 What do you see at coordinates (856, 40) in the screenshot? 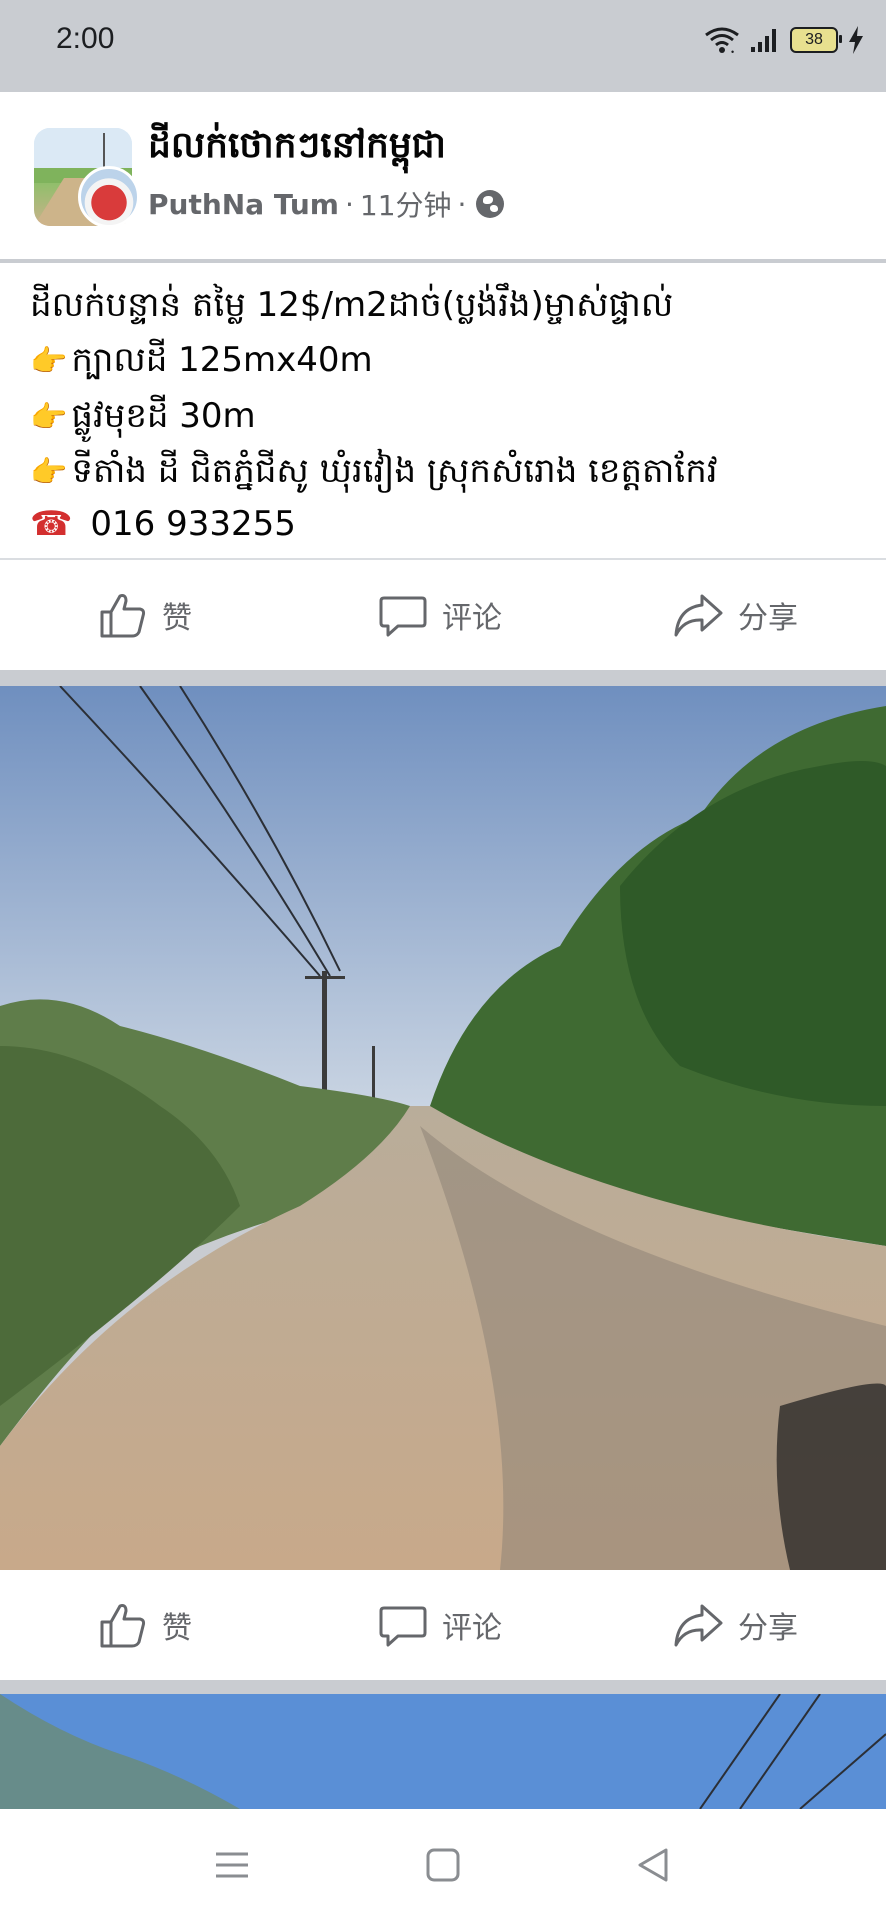
I see `charging-icon` at bounding box center [856, 40].